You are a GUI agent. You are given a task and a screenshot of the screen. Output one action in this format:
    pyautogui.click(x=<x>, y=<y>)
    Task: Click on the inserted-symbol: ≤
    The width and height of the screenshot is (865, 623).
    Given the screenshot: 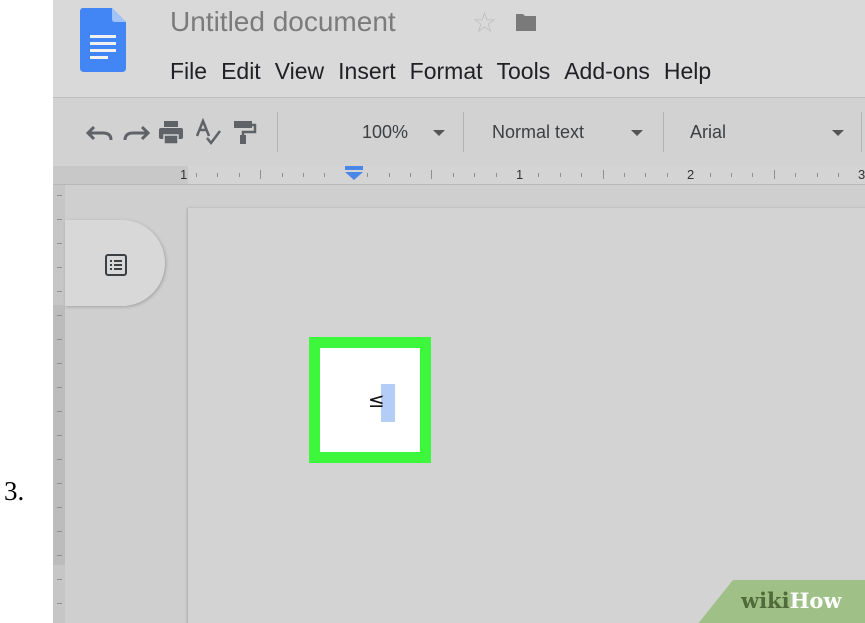 What is the action you would take?
    pyautogui.click(x=376, y=400)
    